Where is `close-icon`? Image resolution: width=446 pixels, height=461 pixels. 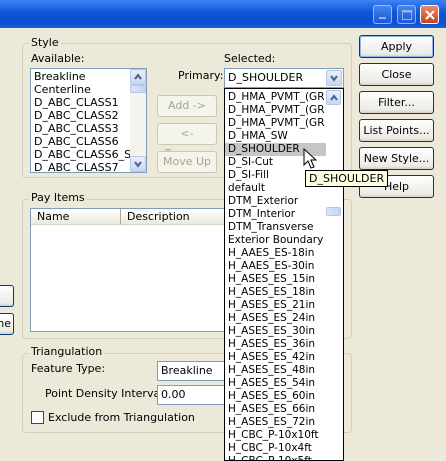
close-icon is located at coordinates (430, 15).